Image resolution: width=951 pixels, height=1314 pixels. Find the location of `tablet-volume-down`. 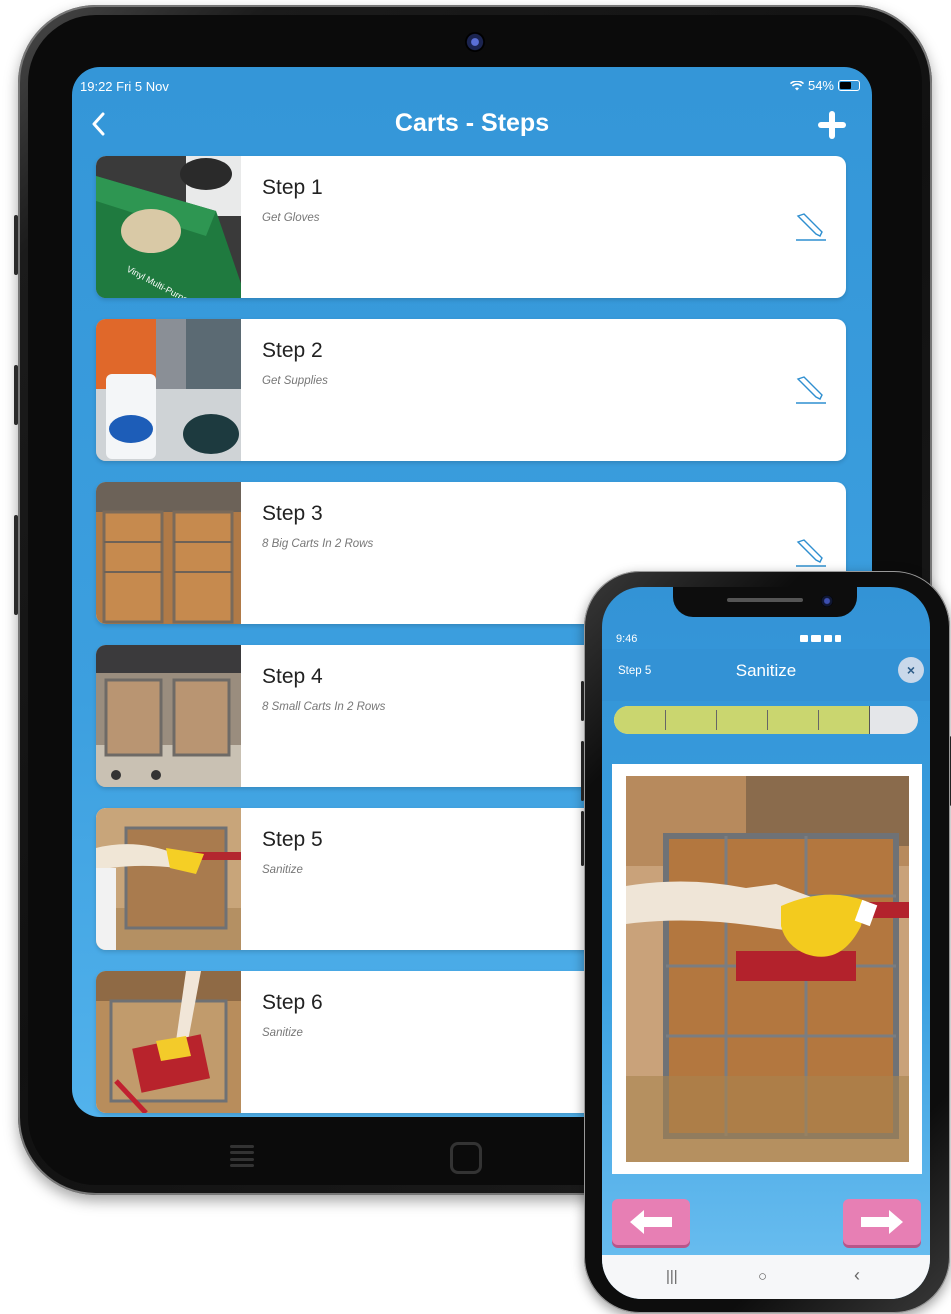

tablet-volume-down is located at coordinates (16, 395).